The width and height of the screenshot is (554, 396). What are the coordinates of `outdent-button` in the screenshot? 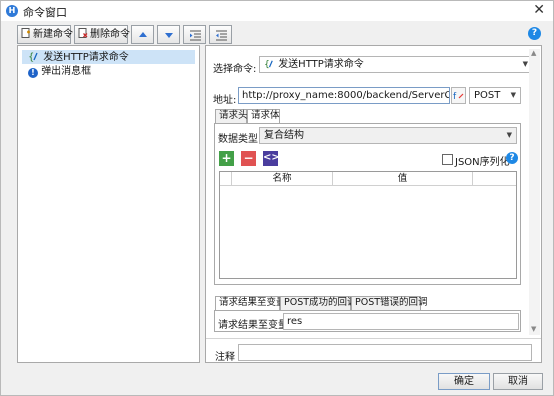 It's located at (220, 34).